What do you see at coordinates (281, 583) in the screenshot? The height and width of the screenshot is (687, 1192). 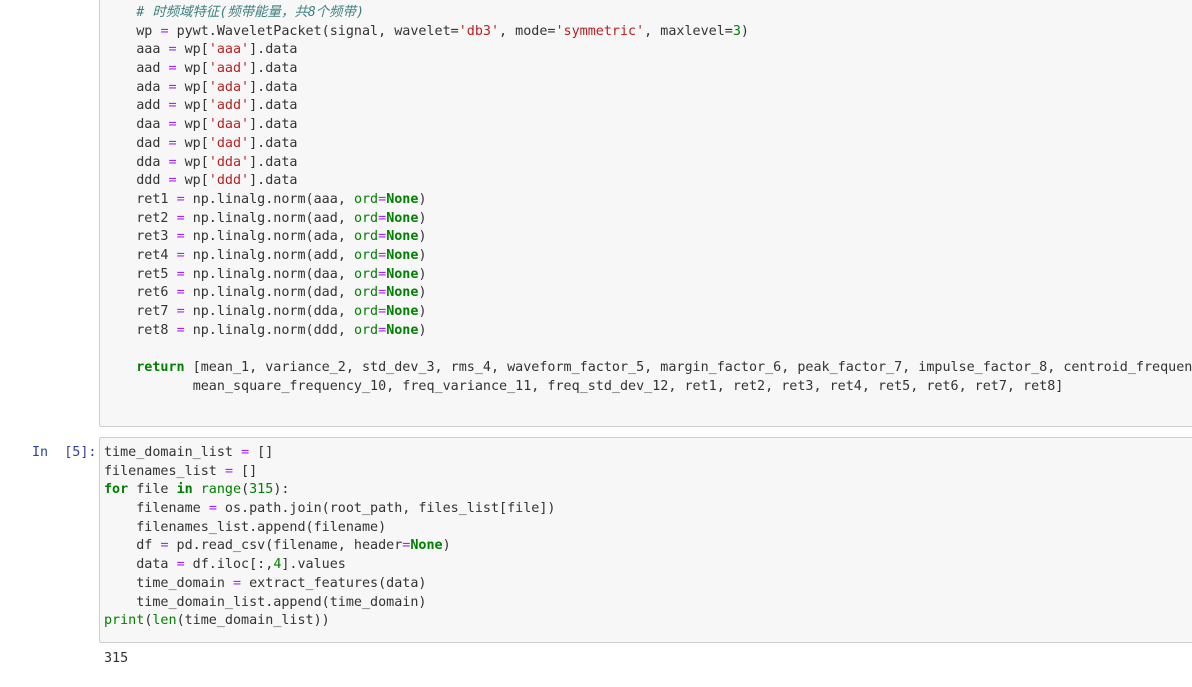 I see `code-line: time_domain = extract_features(data)` at bounding box center [281, 583].